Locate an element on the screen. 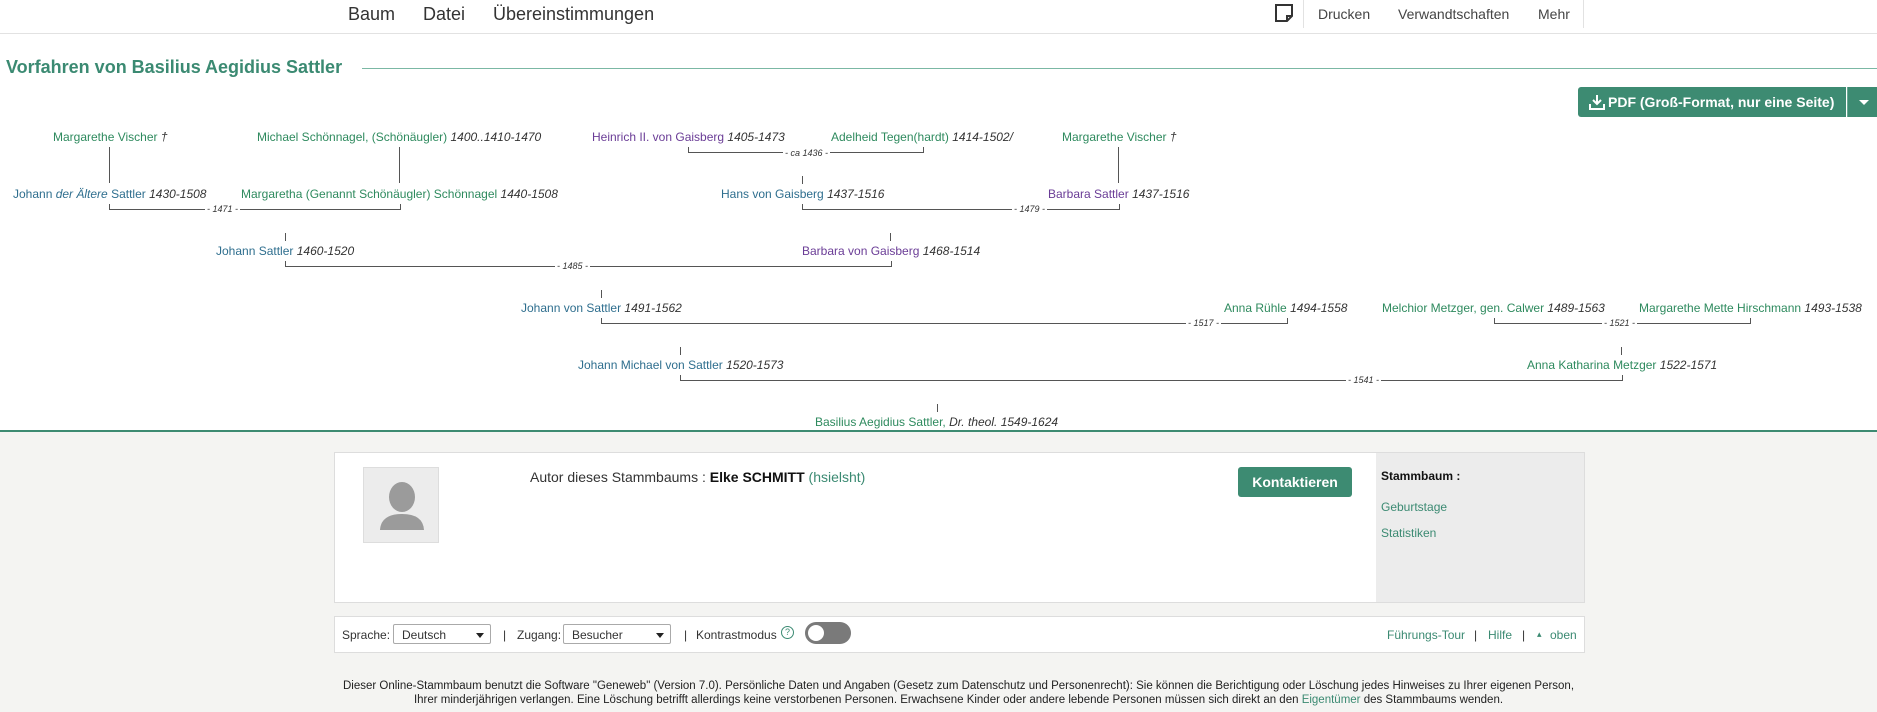 The height and width of the screenshot is (712, 1877). access-select: Besucher is located at coordinates (617, 634).